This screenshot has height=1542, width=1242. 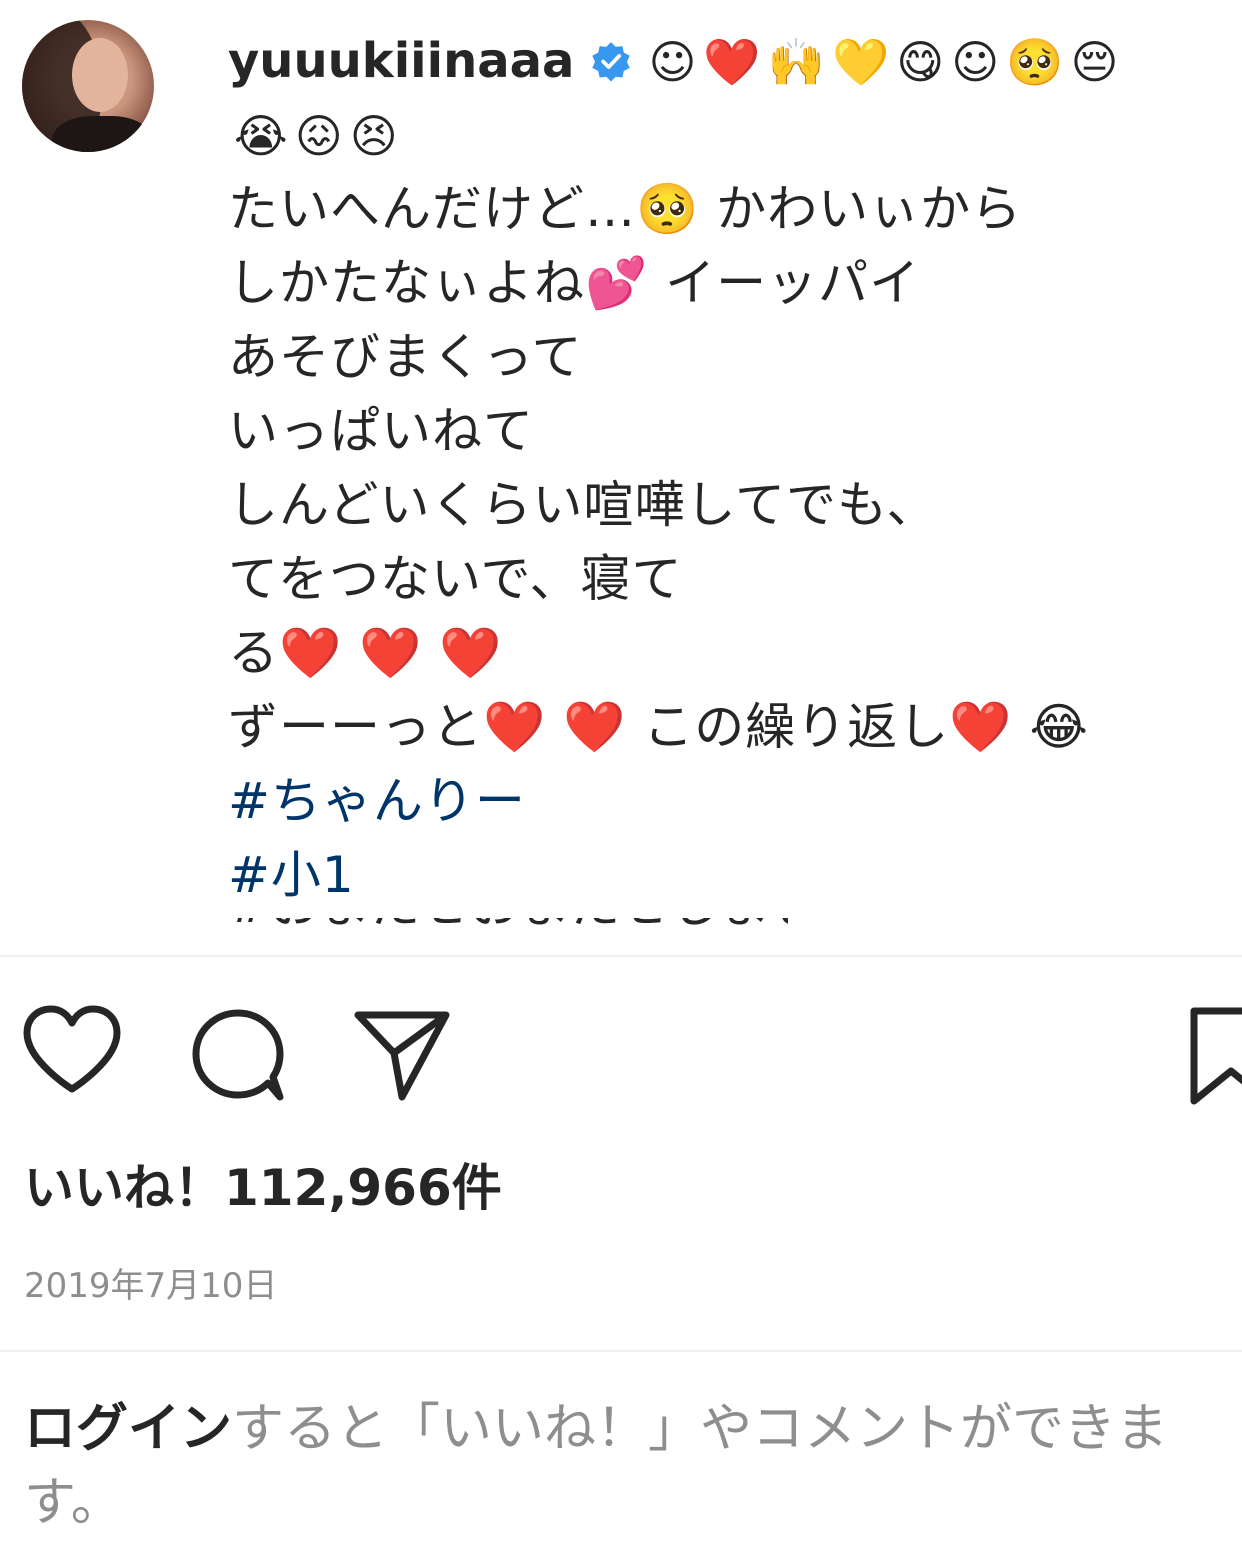 I want to click on avatar, so click(x=88, y=86).